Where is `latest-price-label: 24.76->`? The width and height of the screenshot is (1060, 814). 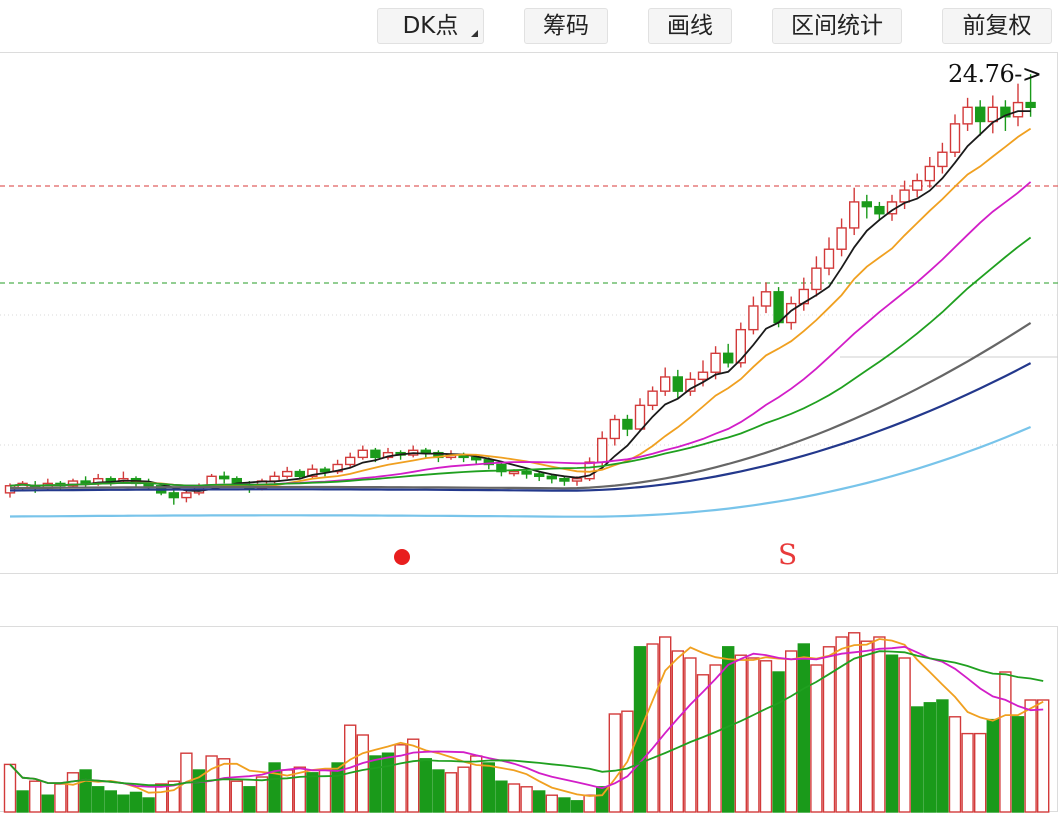
latest-price-label: 24.76-> is located at coordinates (995, 74).